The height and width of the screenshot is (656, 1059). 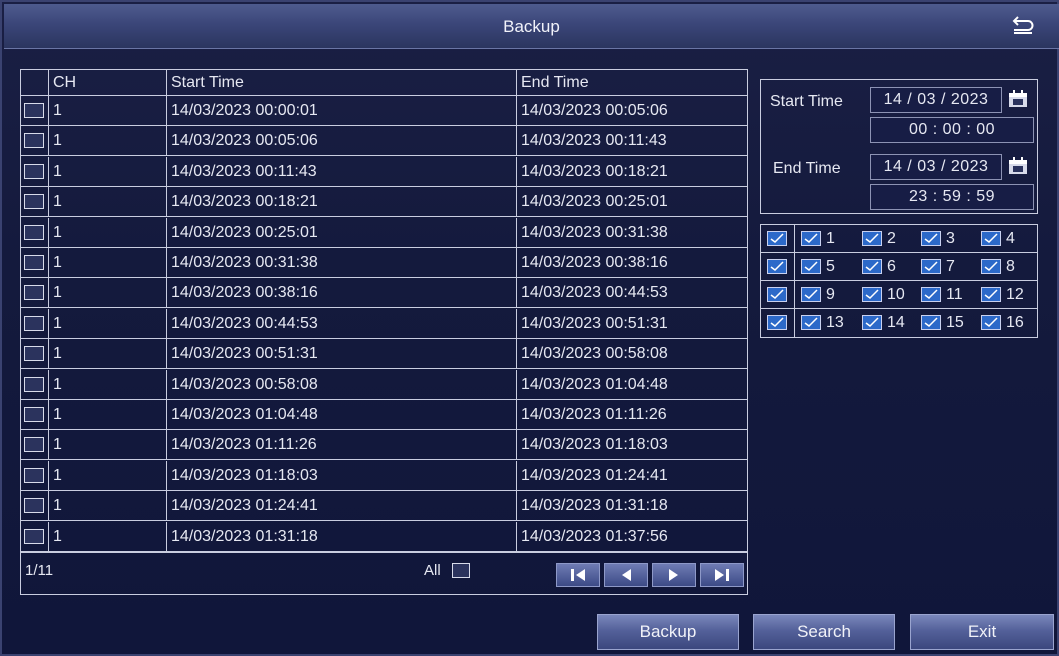 I want to click on channel-5-checkbox, so click(x=811, y=266).